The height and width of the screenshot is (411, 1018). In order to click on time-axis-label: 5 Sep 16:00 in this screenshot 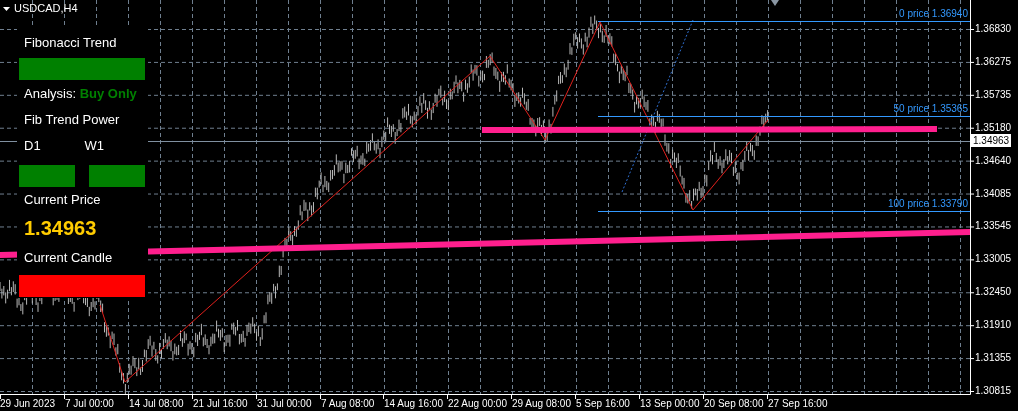, I will do `click(603, 404)`.